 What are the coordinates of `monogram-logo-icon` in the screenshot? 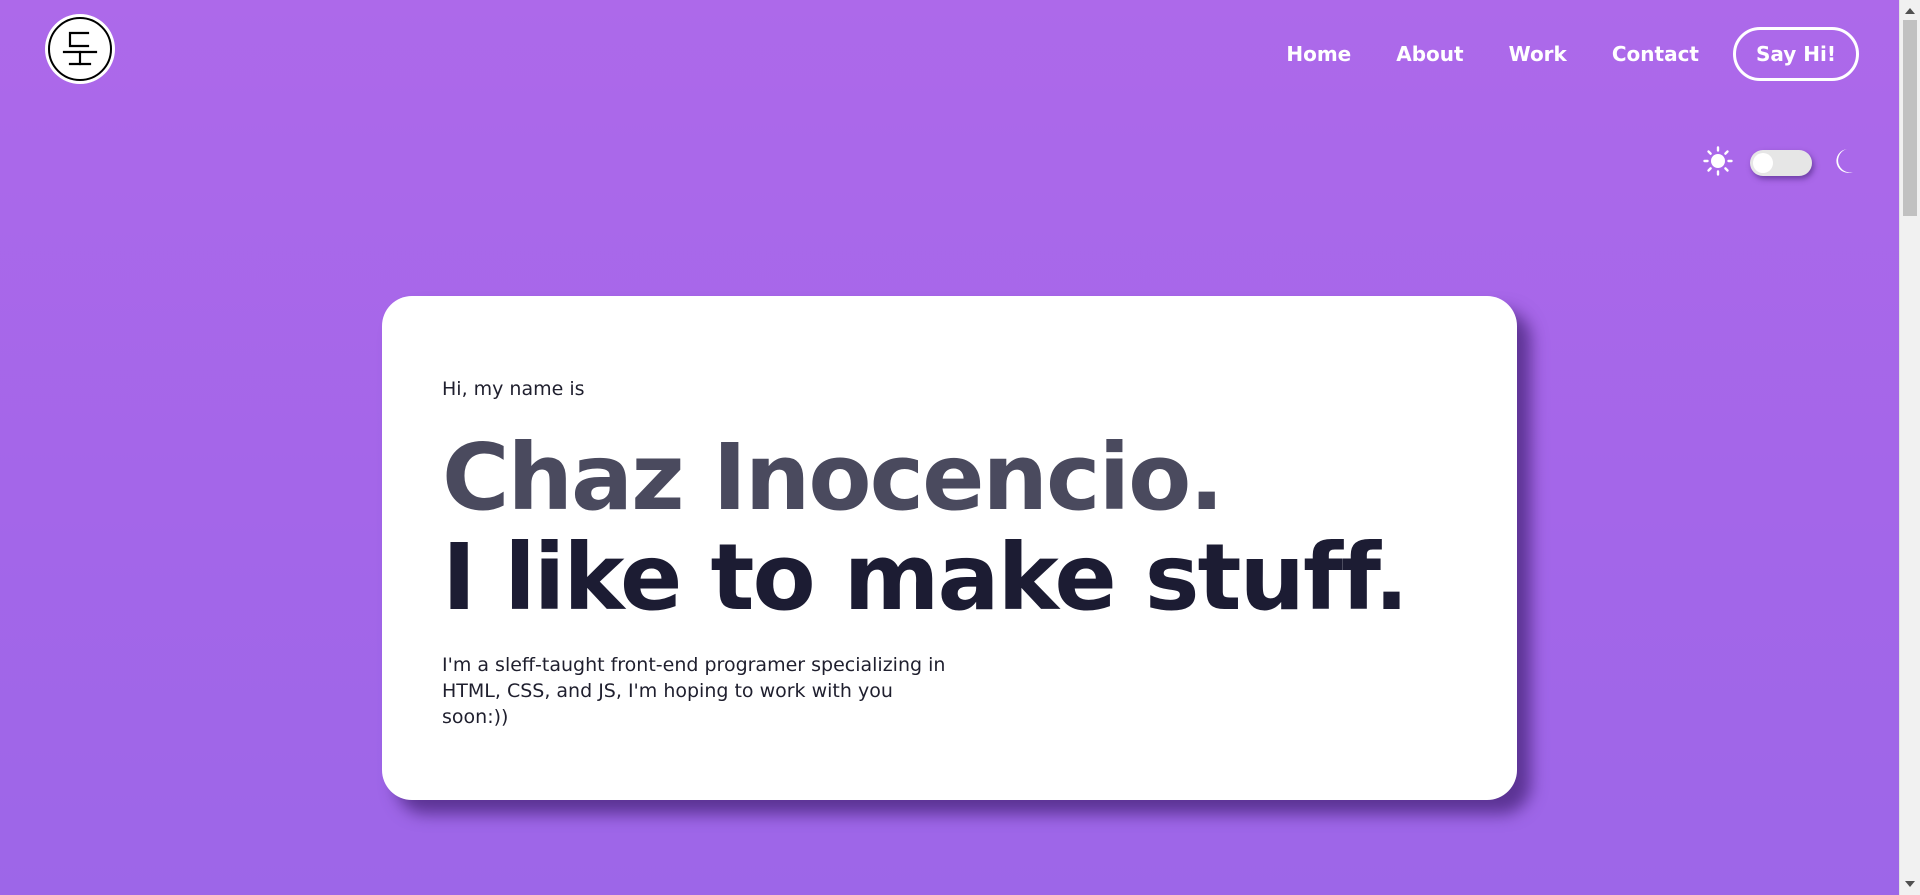 It's located at (80, 49).